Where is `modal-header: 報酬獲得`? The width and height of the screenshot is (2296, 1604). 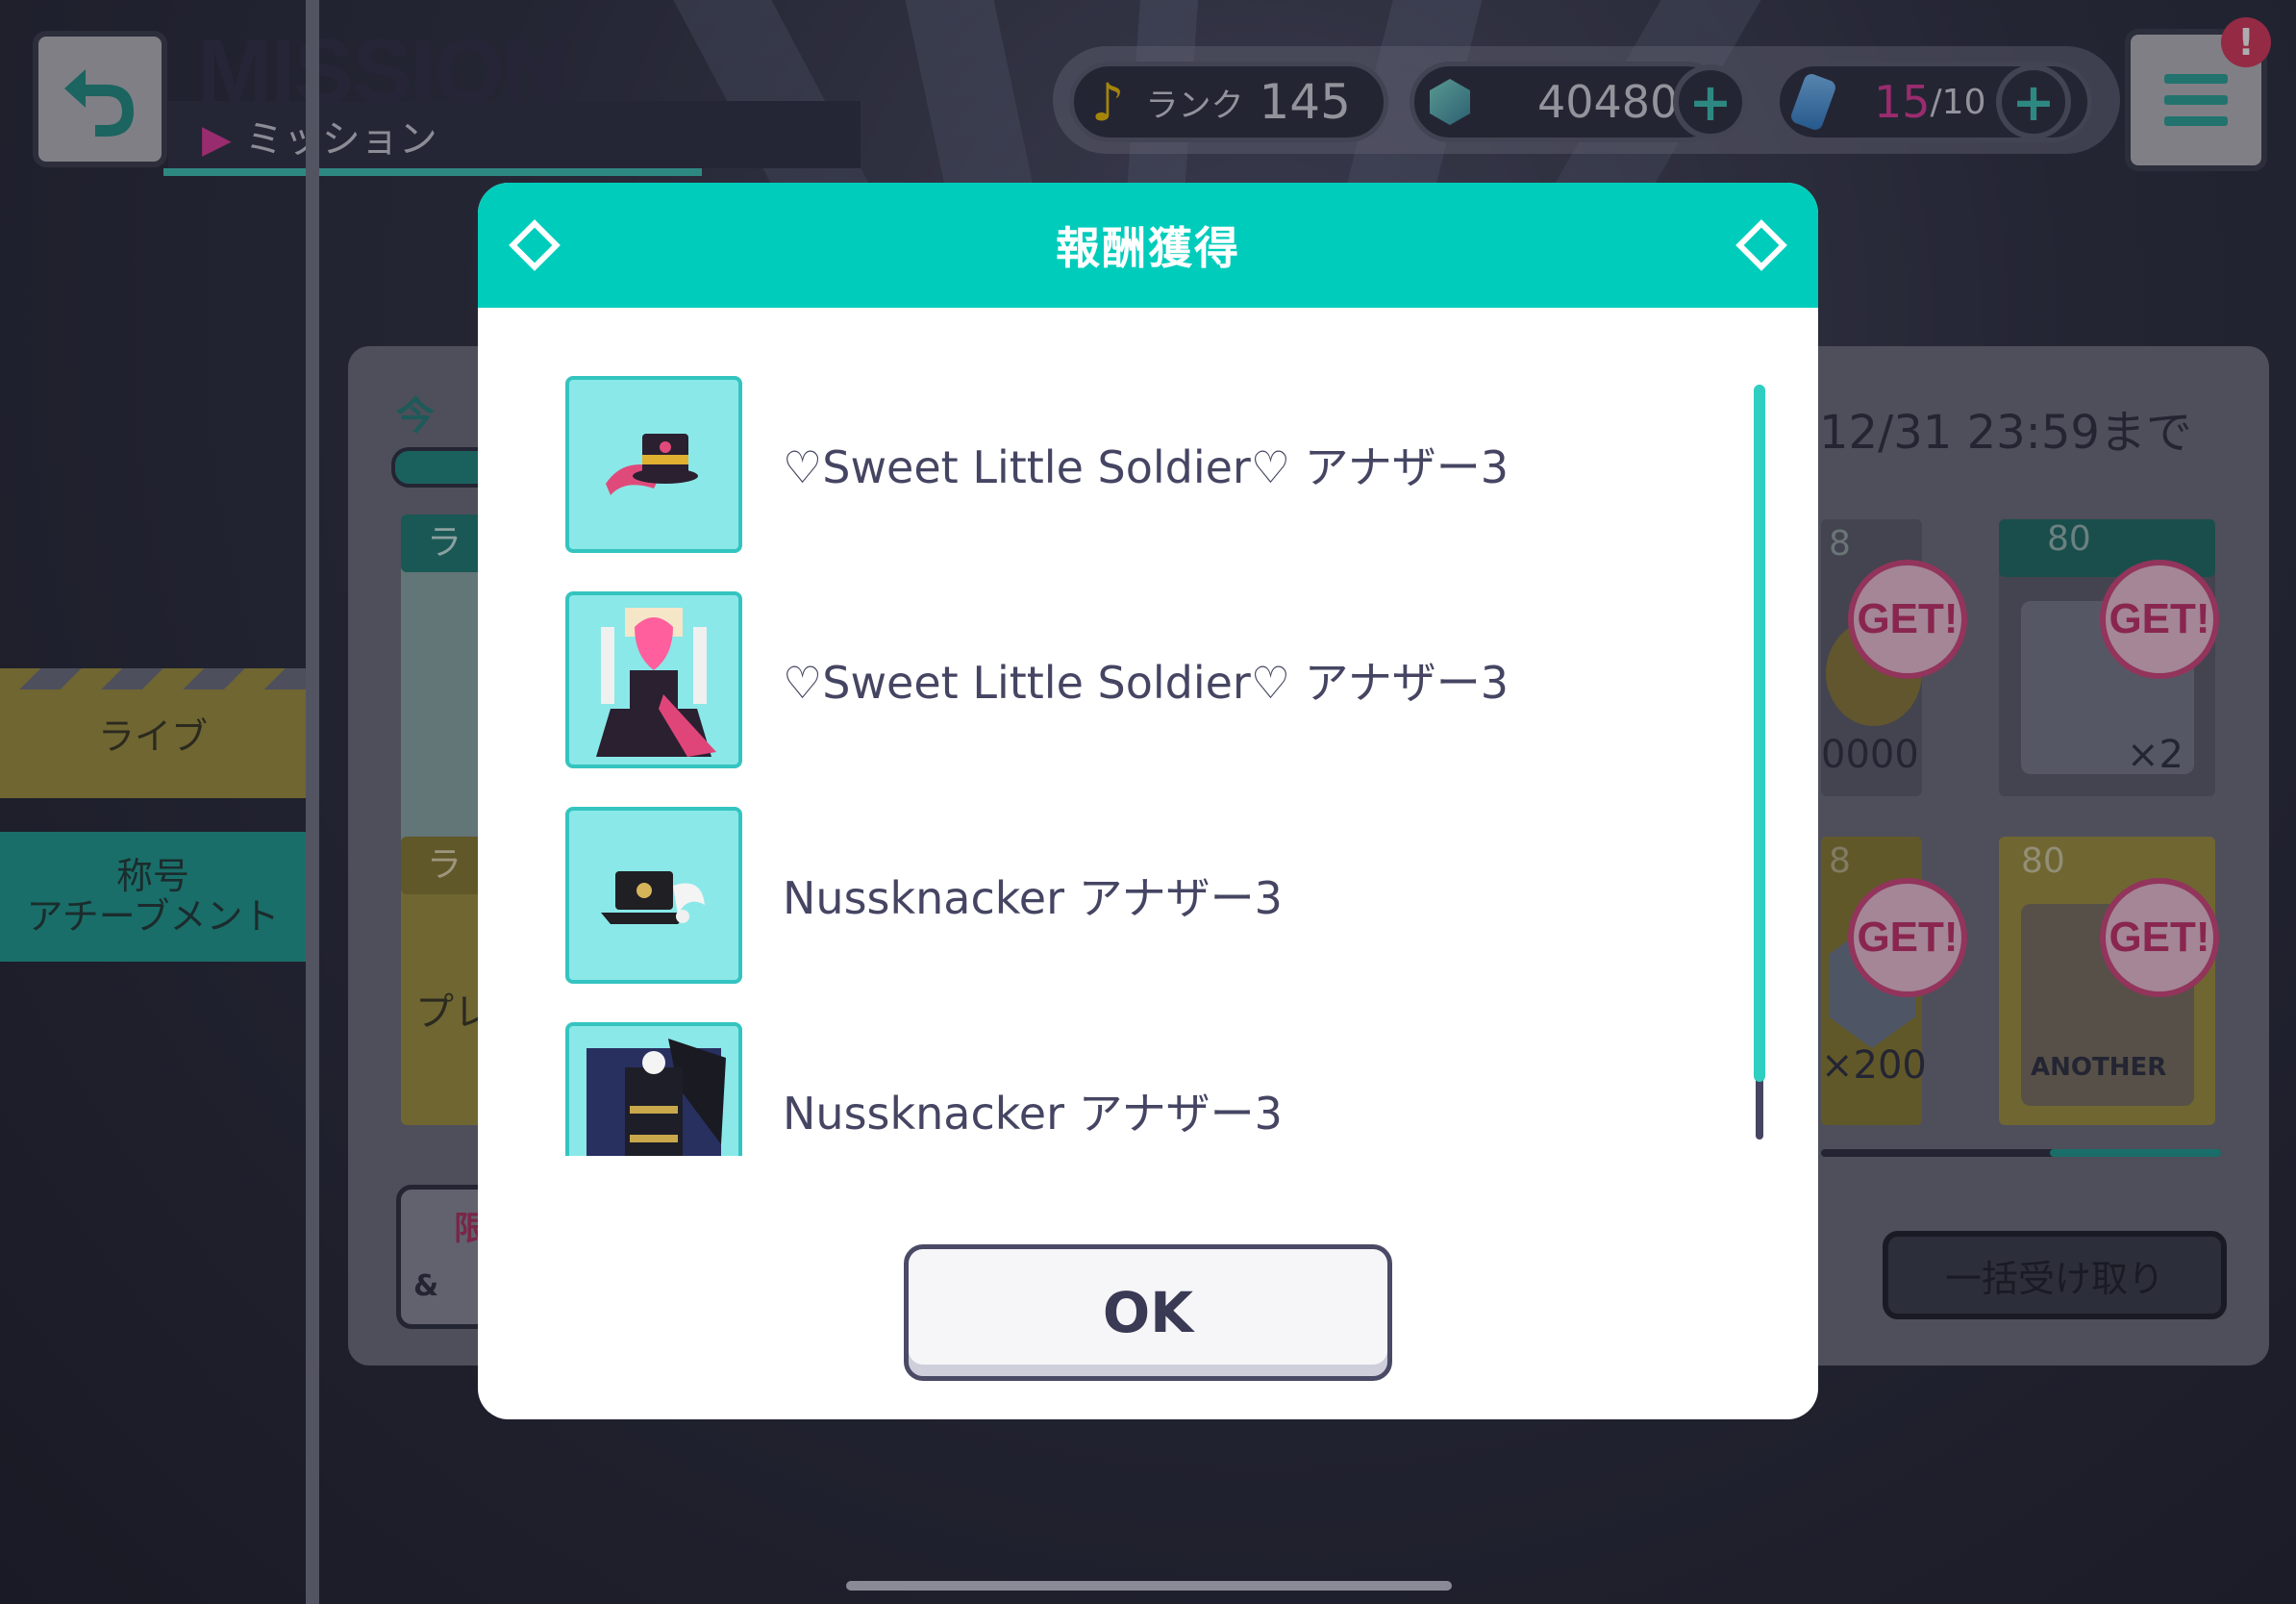 modal-header: 報酬獲得 is located at coordinates (1148, 245).